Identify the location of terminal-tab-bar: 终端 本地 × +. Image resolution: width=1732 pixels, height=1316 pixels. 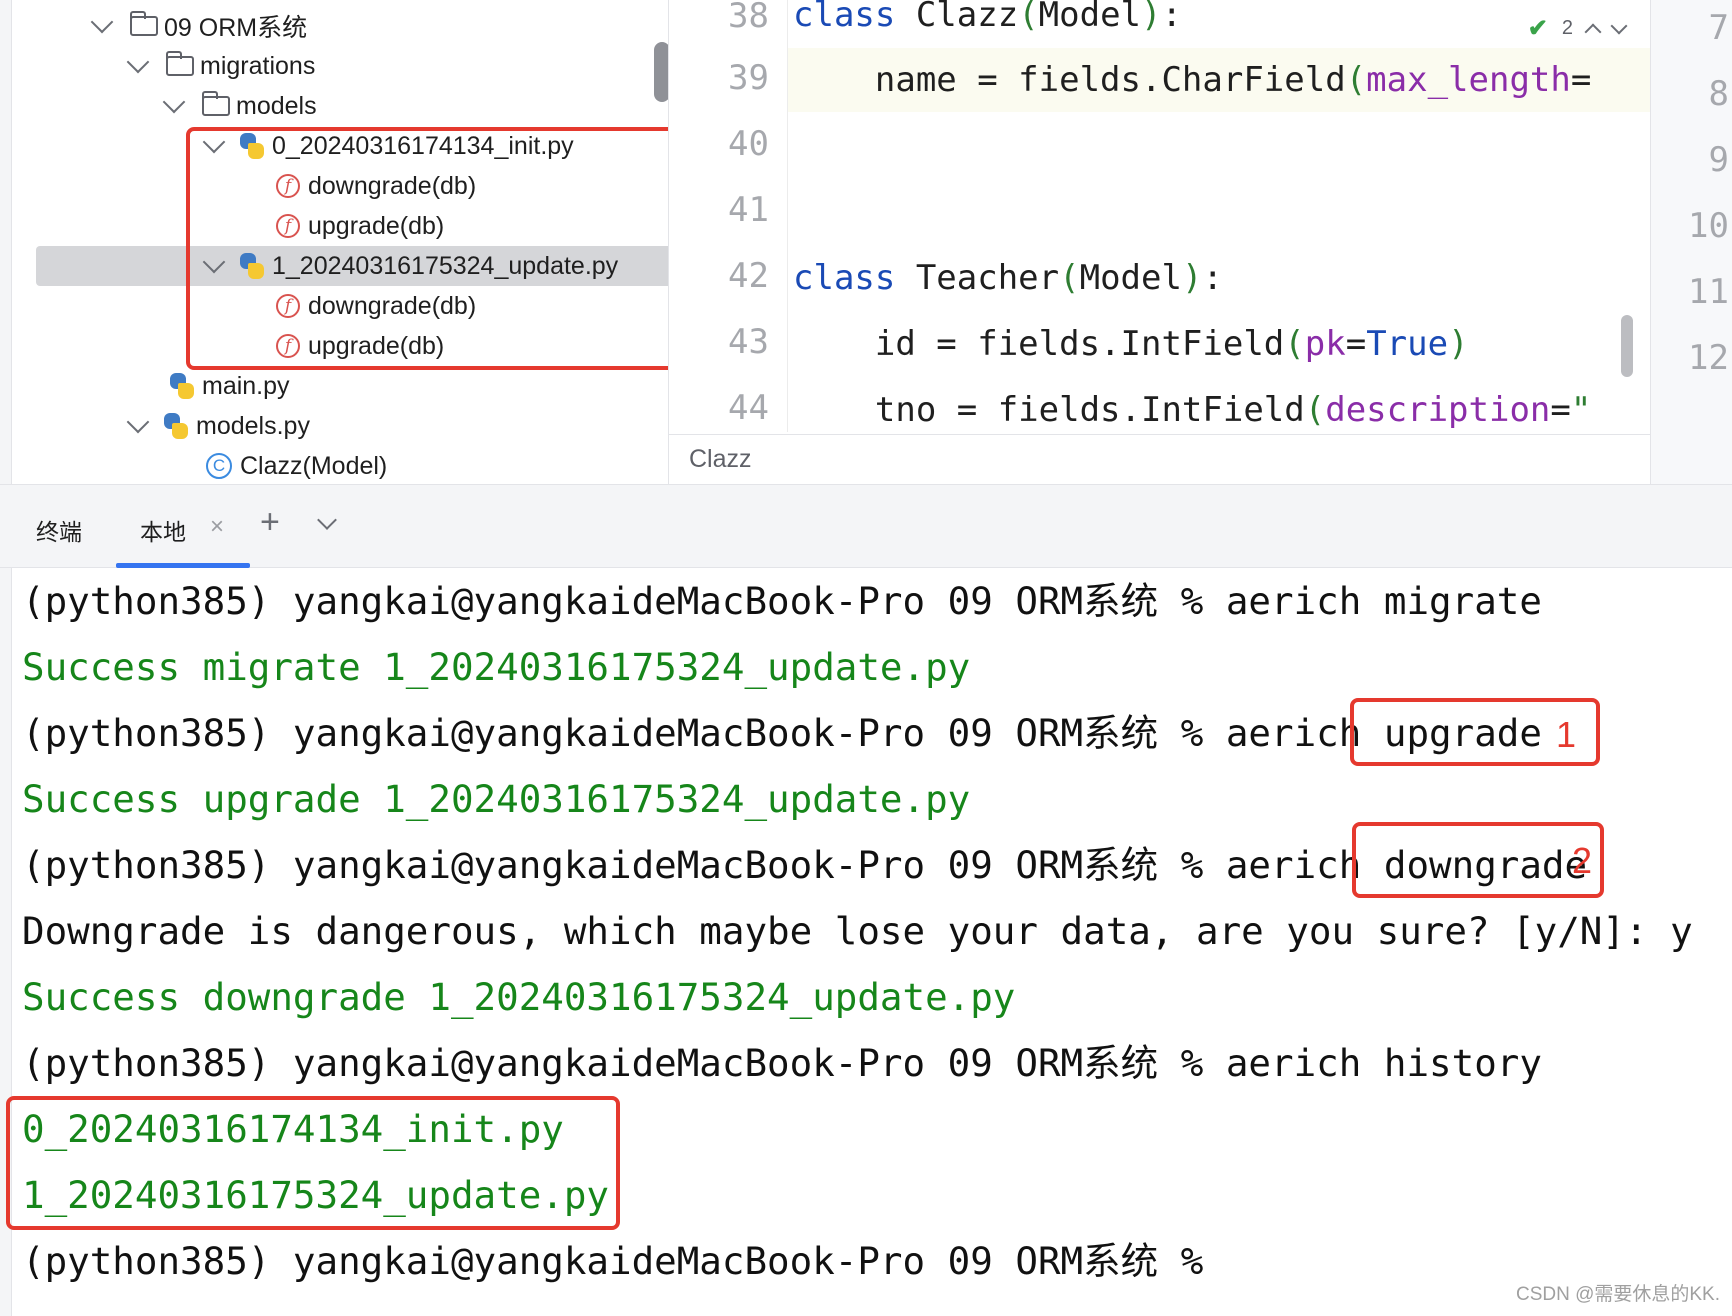
(866, 526).